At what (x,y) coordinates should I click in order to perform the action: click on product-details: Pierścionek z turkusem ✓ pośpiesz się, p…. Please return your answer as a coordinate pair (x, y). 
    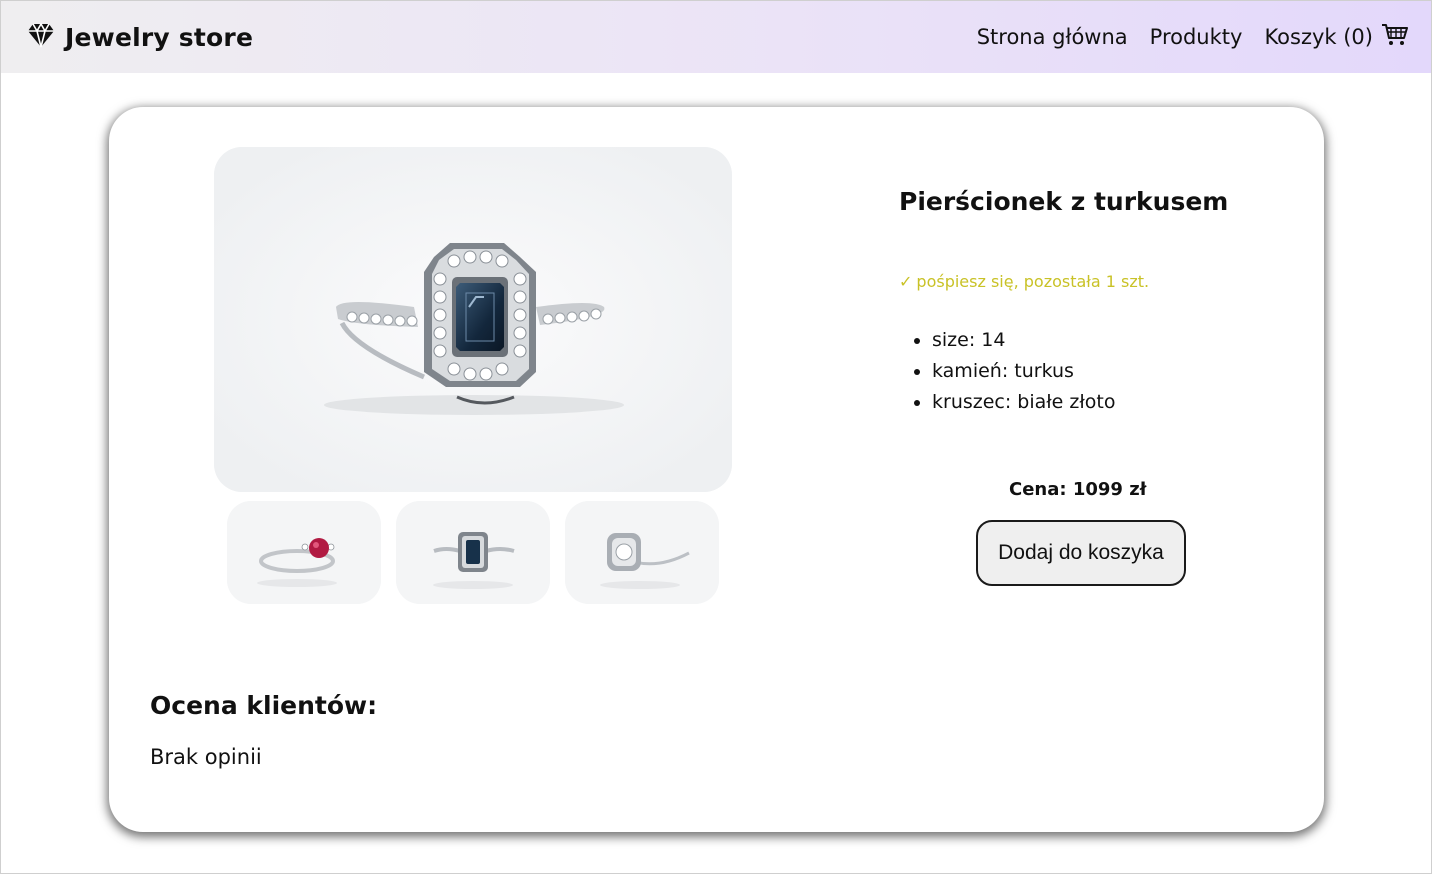
    Looking at the image, I should click on (1099, 304).